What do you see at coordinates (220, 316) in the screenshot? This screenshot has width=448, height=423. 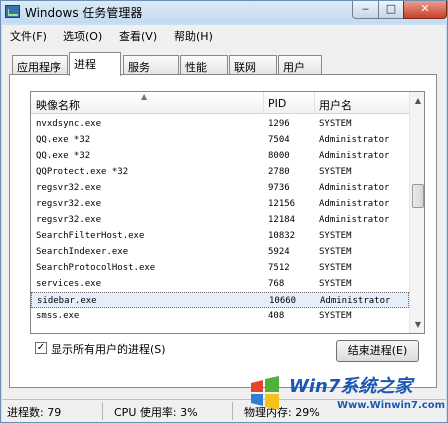 I see `table-row: smss.exe 408 SYSTEM` at bounding box center [220, 316].